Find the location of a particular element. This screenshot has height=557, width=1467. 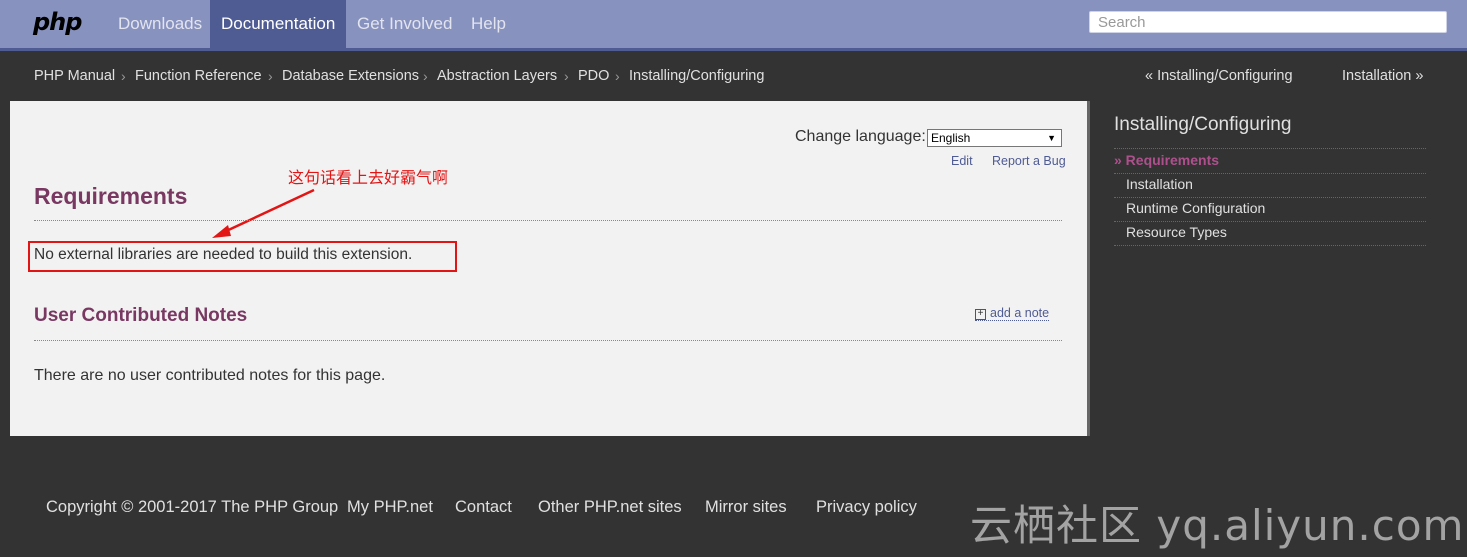

add-note-link: + add a note is located at coordinates (1012, 313).